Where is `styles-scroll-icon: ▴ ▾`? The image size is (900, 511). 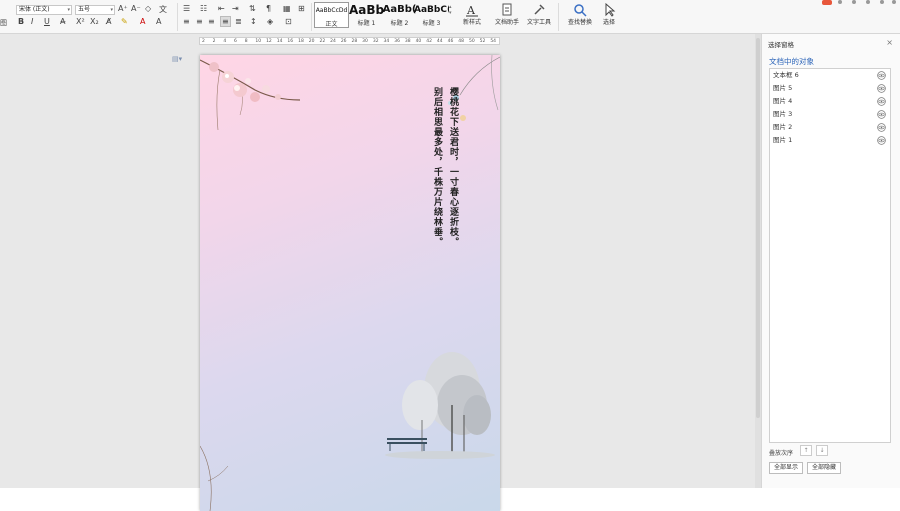
styles-scroll-icon: ▴ ▾ is located at coordinates (450, 10).